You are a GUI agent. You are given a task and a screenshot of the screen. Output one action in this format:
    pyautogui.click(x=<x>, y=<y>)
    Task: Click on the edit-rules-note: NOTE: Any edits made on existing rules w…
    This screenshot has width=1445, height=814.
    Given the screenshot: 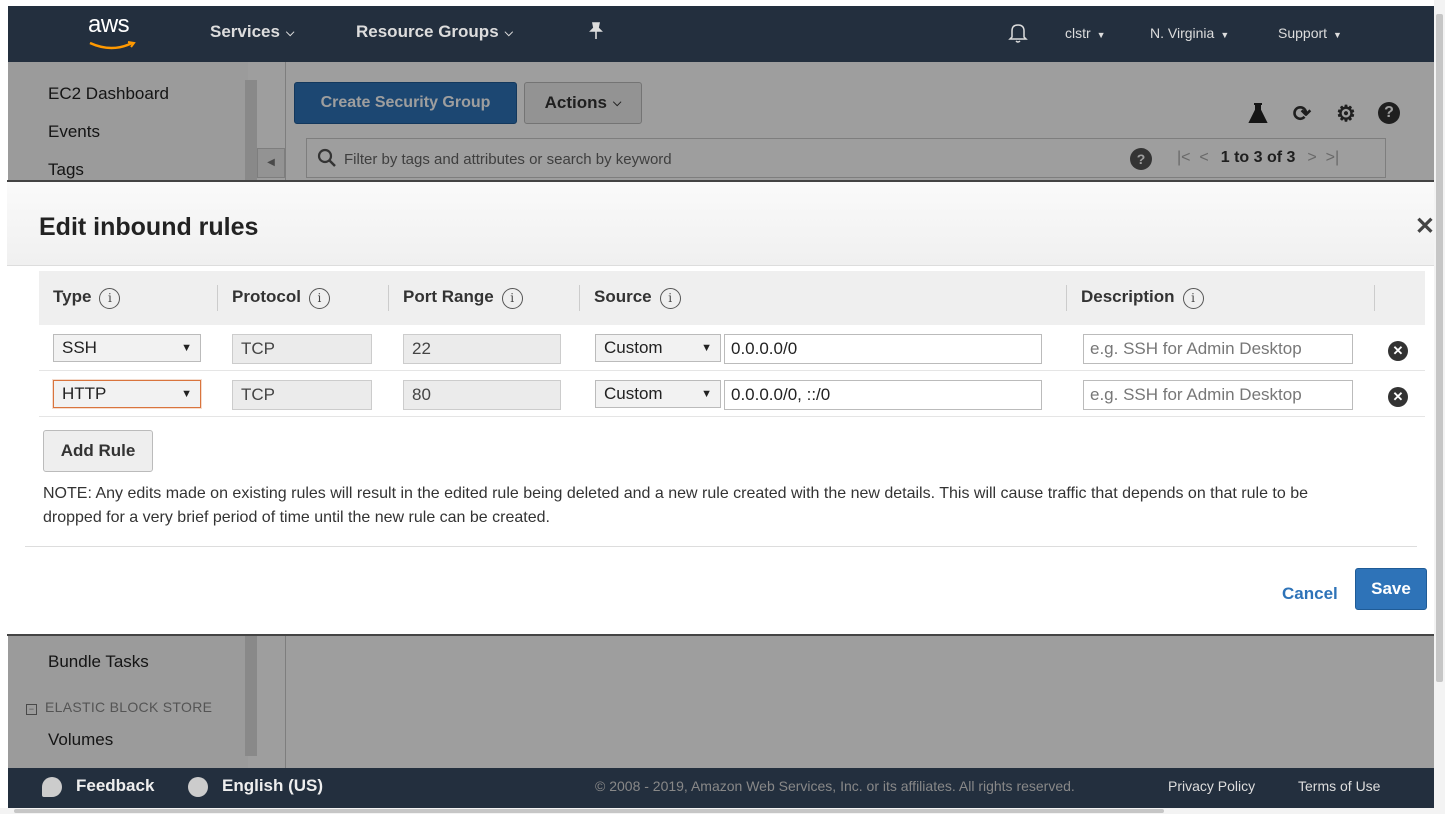 What is the action you would take?
    pyautogui.click(x=676, y=505)
    